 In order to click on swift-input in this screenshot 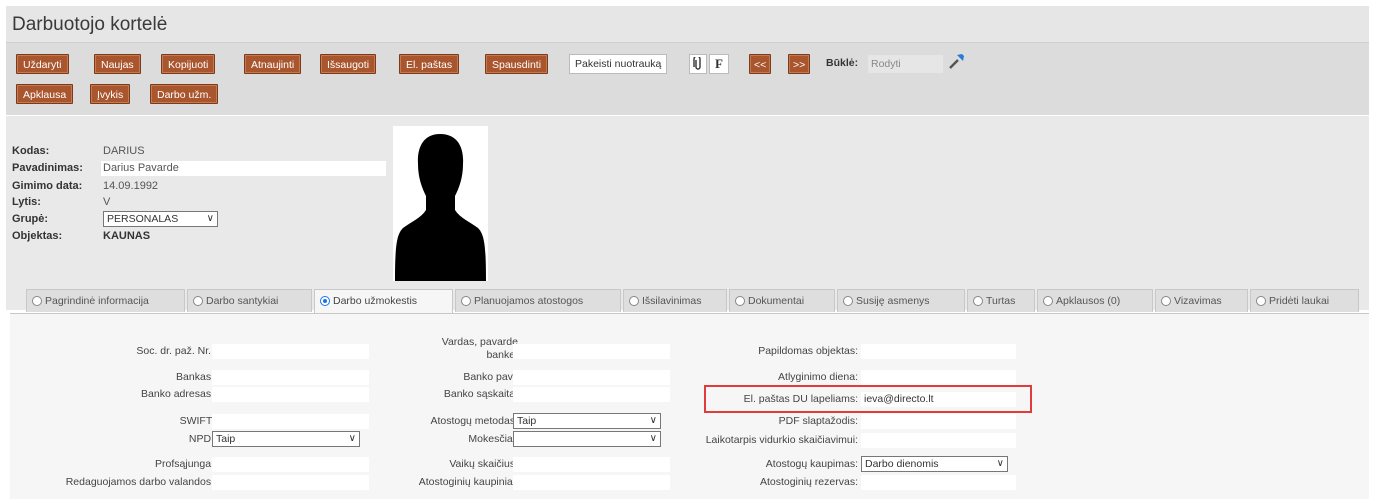, I will do `click(290, 421)`.